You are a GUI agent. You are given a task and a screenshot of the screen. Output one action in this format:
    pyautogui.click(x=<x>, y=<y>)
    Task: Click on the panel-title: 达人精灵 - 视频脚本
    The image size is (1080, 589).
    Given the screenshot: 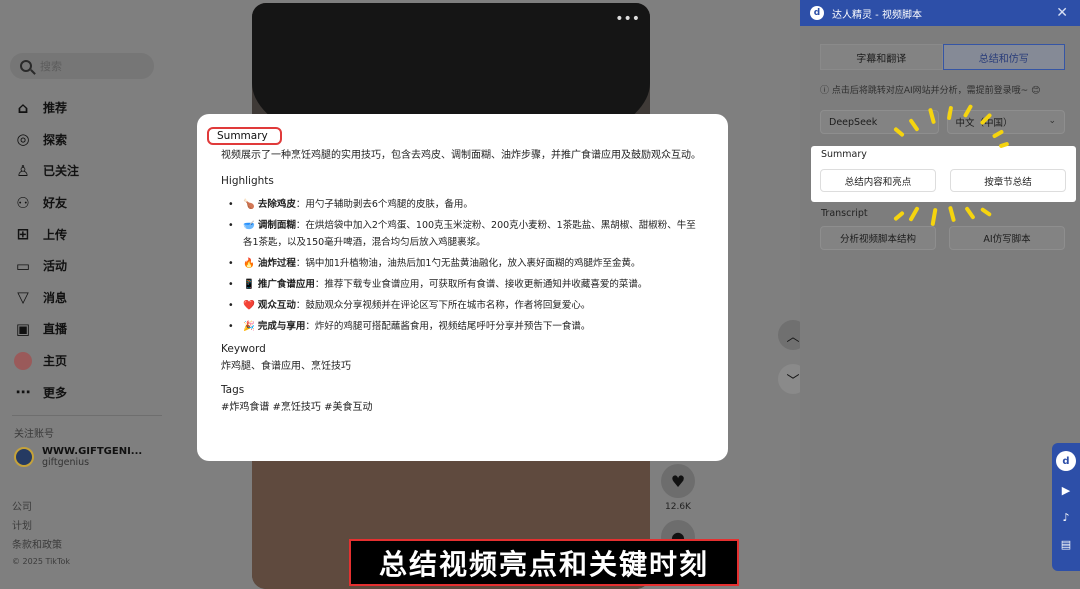 What is the action you would take?
    pyautogui.click(x=877, y=15)
    